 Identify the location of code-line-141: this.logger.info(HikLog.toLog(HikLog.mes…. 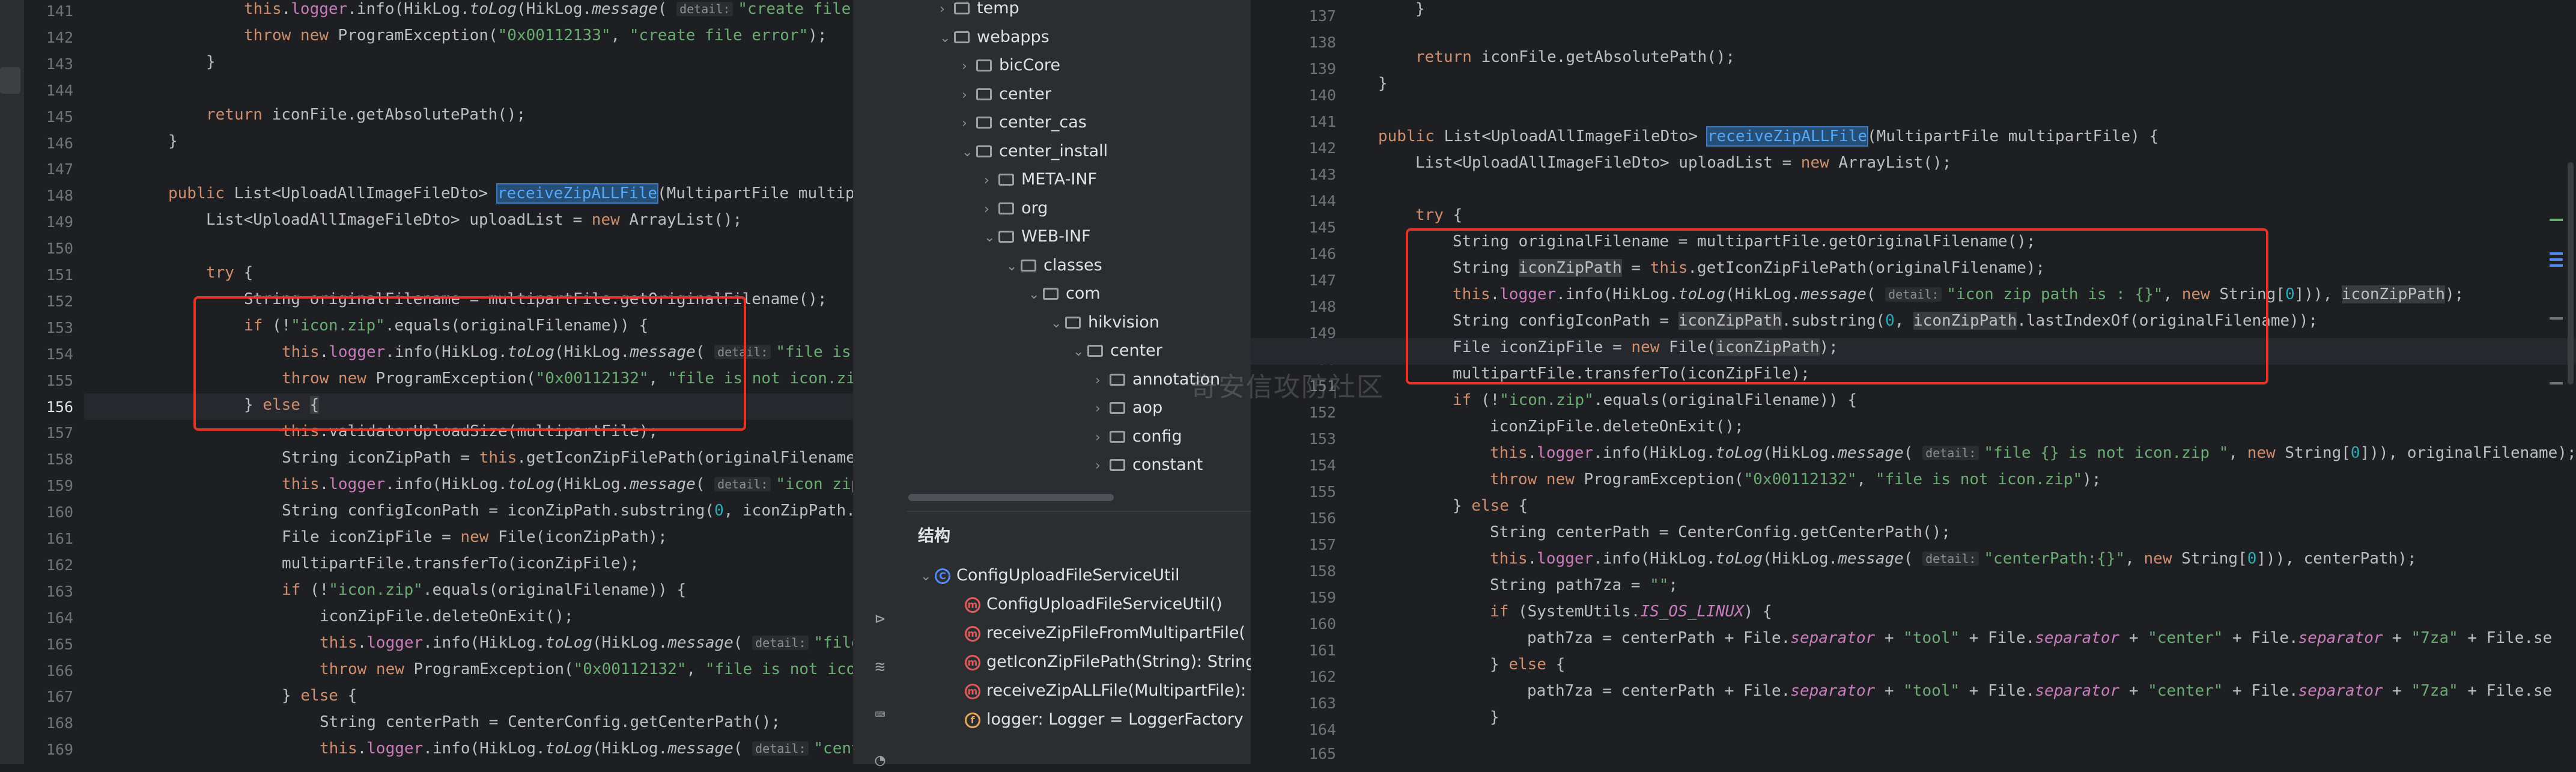
(547, 9).